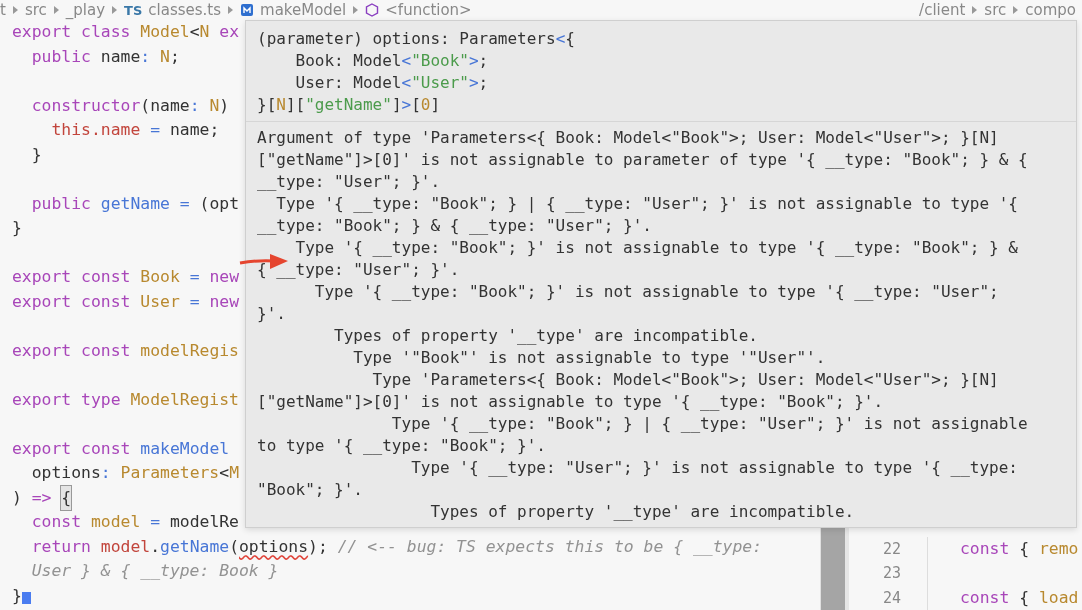 The height and width of the screenshot is (610, 1082). What do you see at coordinates (154, 571) in the screenshot?
I see `code-line: User } & { __type: Book }` at bounding box center [154, 571].